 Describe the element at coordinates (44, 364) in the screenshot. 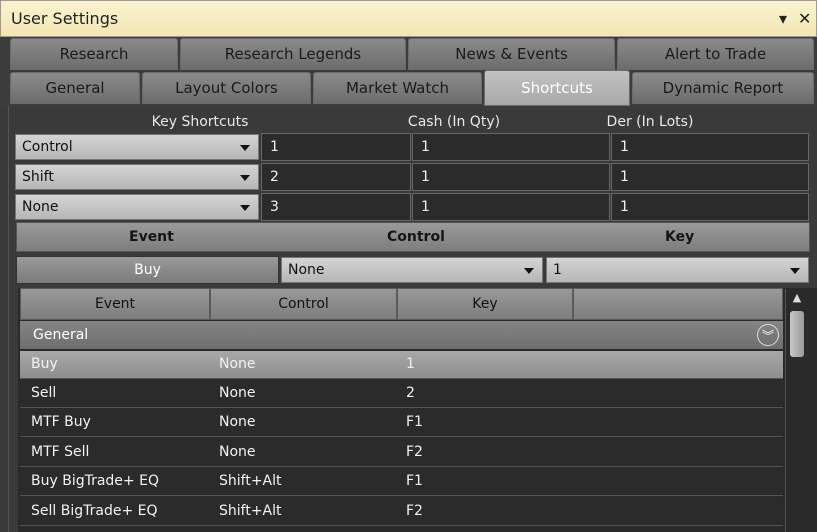

I see `cell-event: Buy` at that location.